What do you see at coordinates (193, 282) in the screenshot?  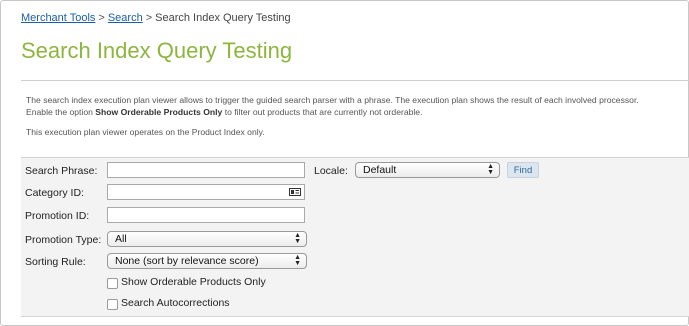 I see `show-orderable-label: Show Orderable Products Only` at bounding box center [193, 282].